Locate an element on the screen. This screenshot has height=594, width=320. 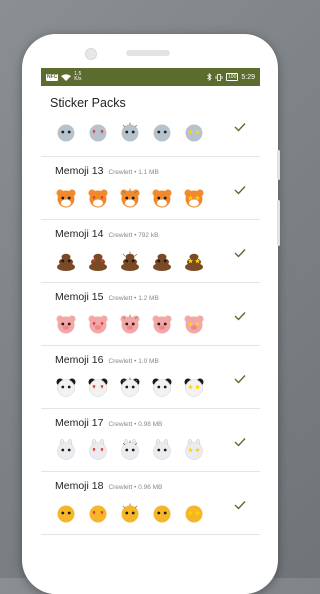
sticker-pack-row: Memoji 16 Crewlett • 1.0 MB is located at coordinates (150, 377).